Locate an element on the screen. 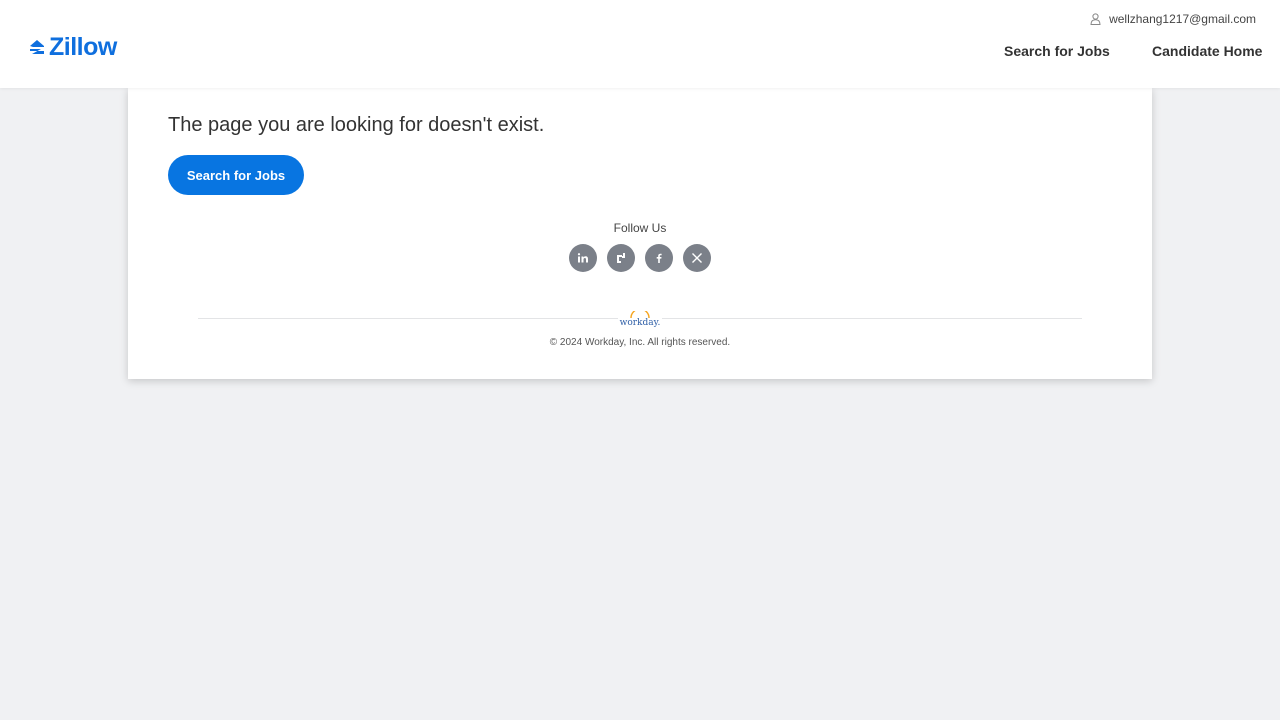  workday-logo: workday. is located at coordinates (640, 320).